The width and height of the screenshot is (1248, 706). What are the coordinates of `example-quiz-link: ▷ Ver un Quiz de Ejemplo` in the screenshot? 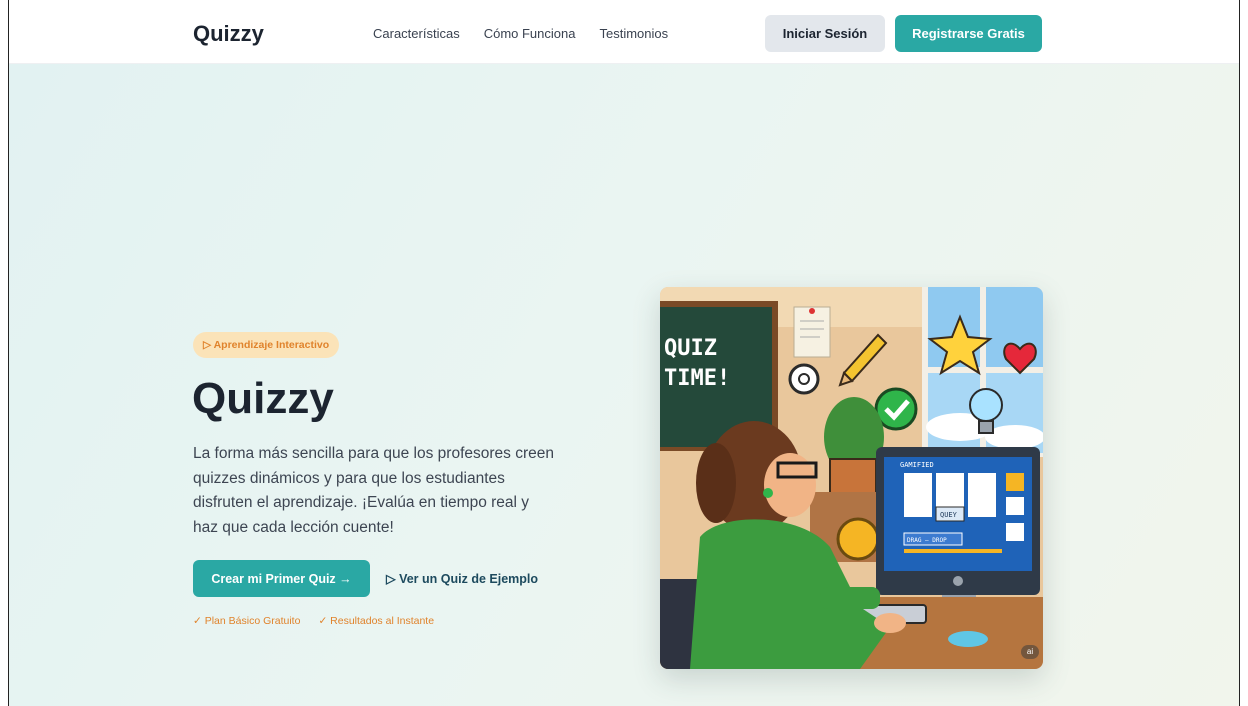 It's located at (462, 578).